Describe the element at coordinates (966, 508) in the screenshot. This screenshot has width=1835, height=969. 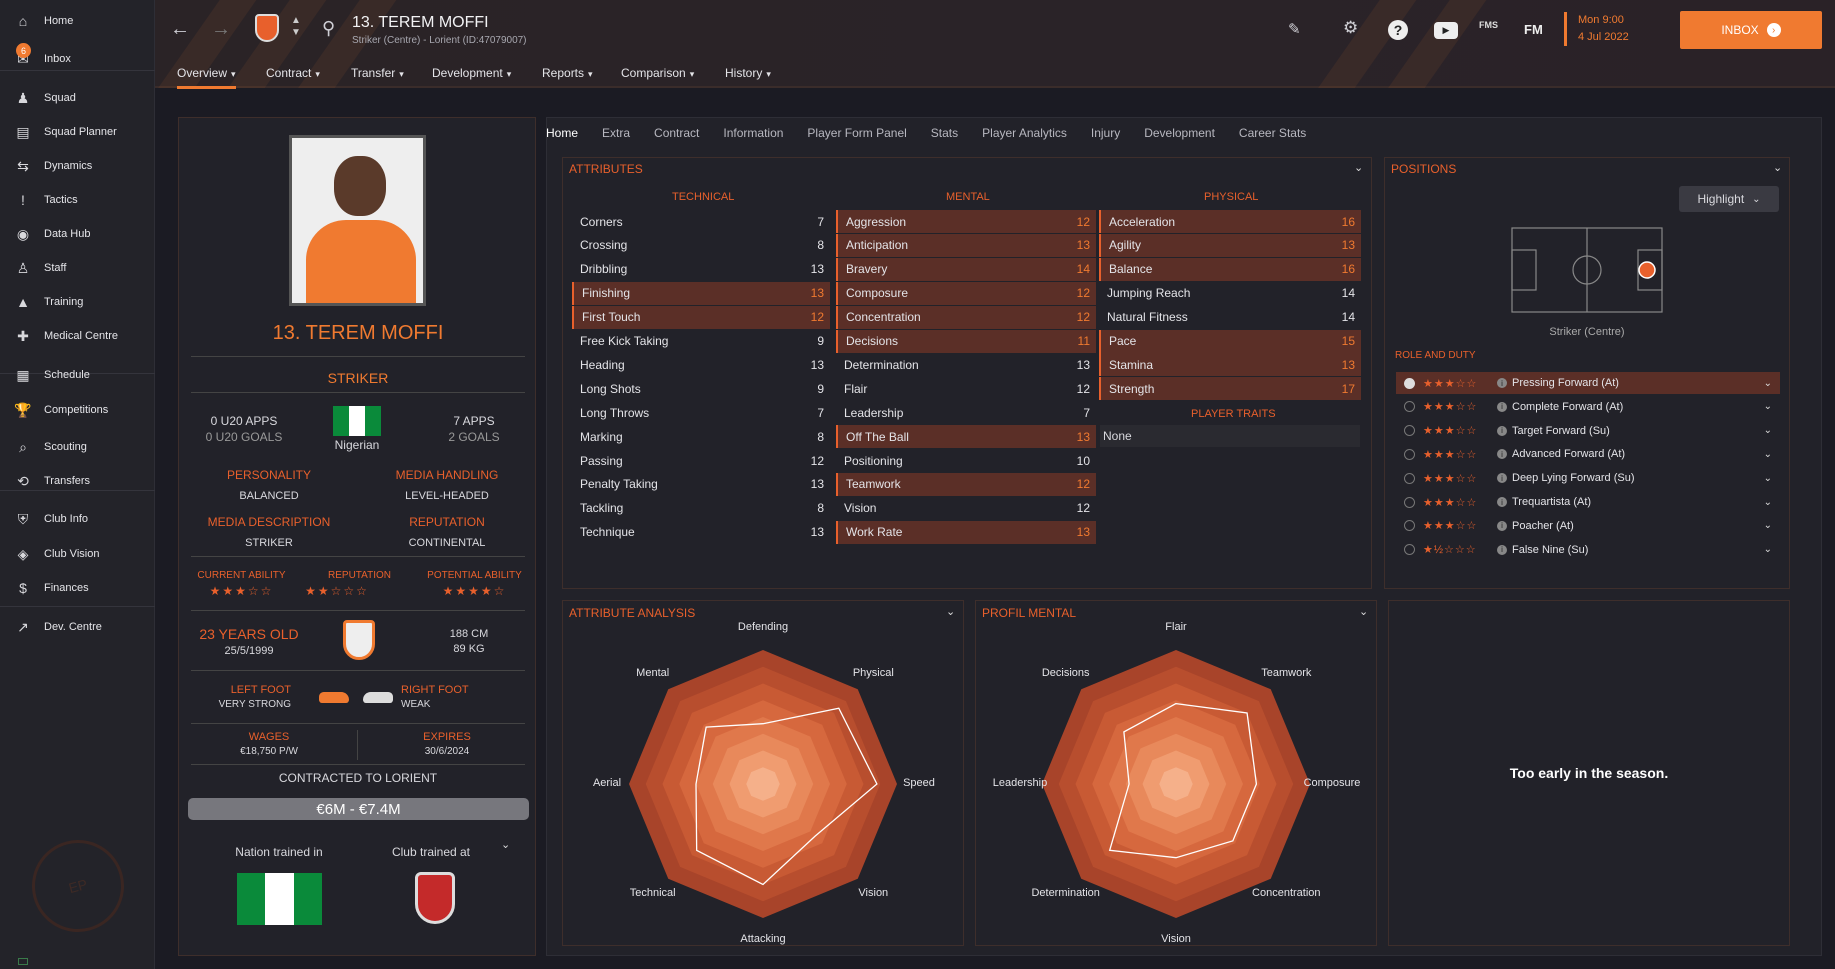
I see `attribute-row: Vision 12` at that location.